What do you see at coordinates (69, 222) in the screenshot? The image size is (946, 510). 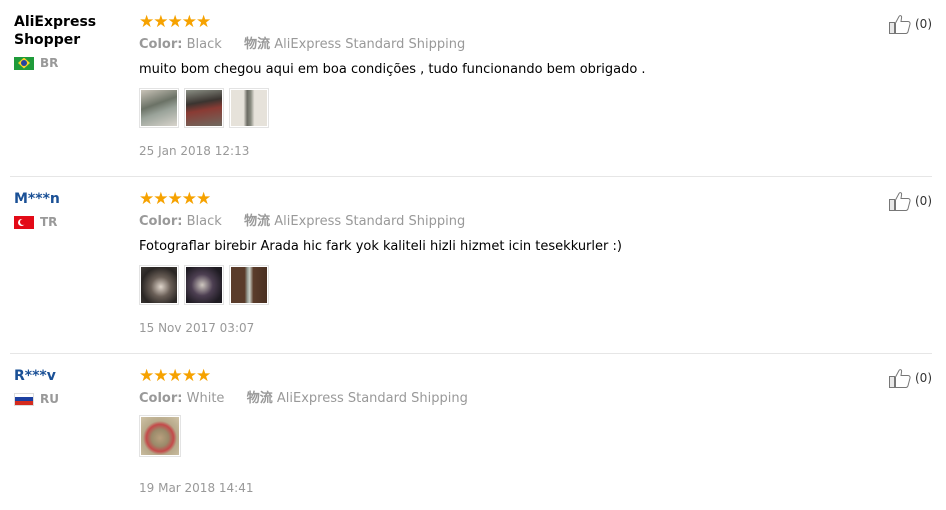 I see `reviewer-country: TR` at bounding box center [69, 222].